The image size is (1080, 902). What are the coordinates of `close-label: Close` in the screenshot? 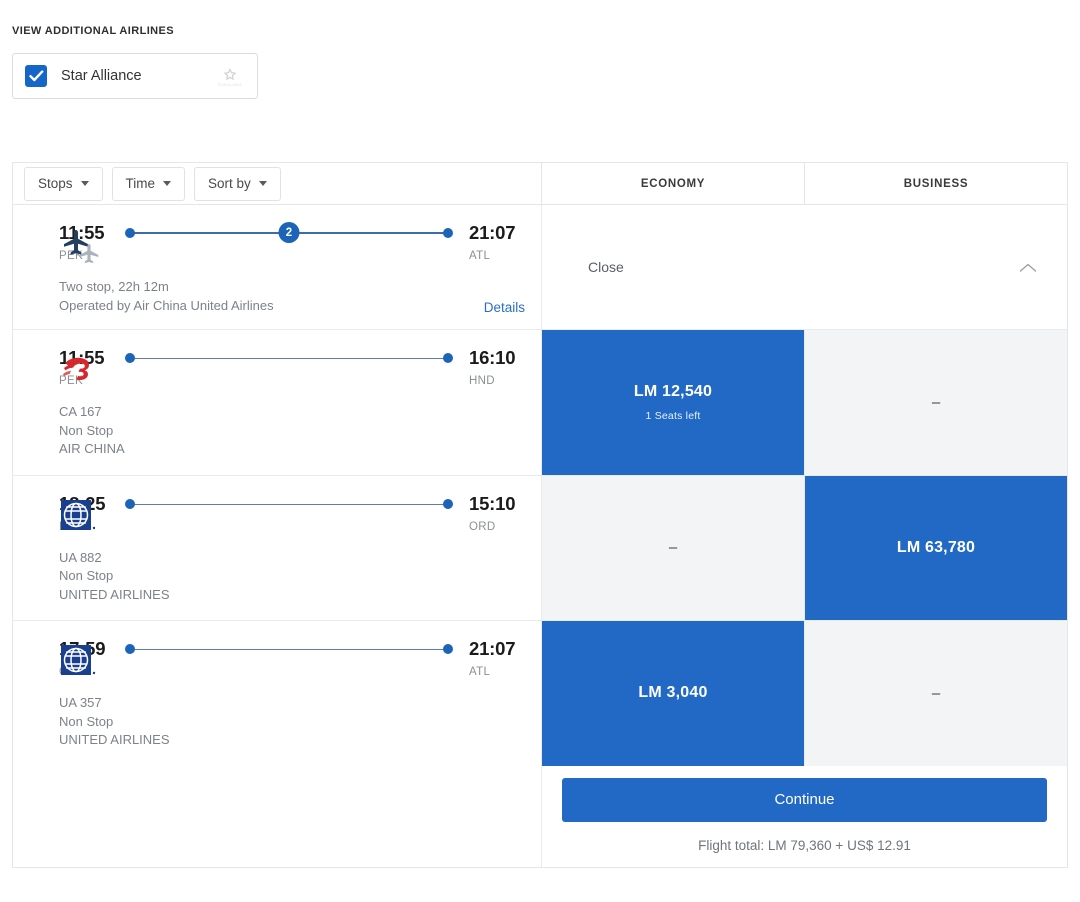 It's located at (606, 267).